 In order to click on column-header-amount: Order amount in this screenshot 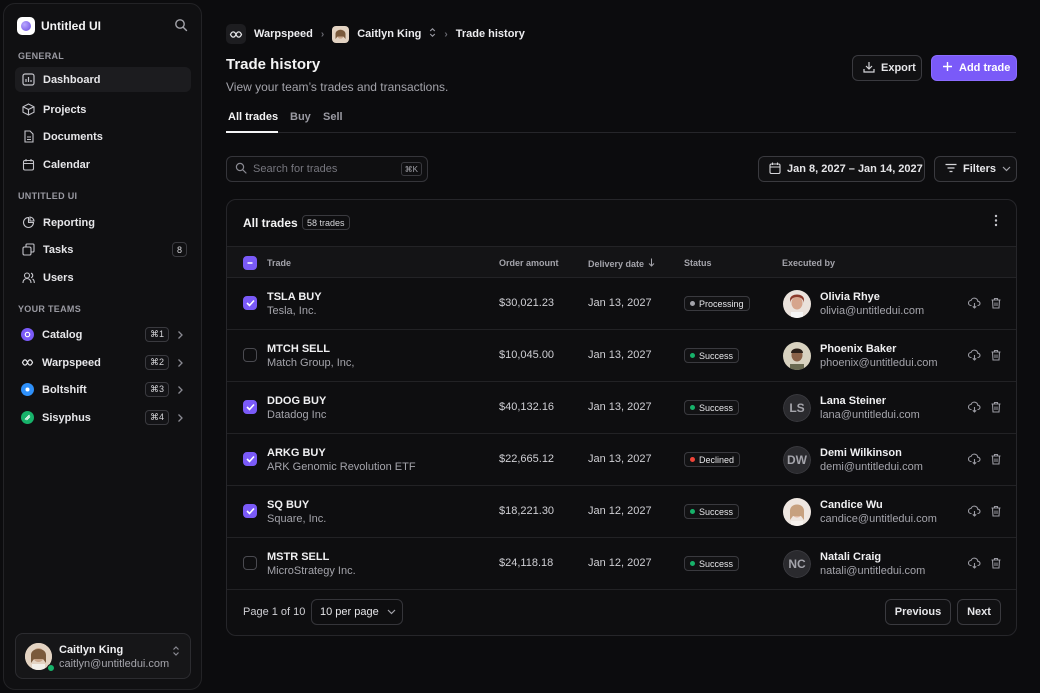, I will do `click(529, 263)`.